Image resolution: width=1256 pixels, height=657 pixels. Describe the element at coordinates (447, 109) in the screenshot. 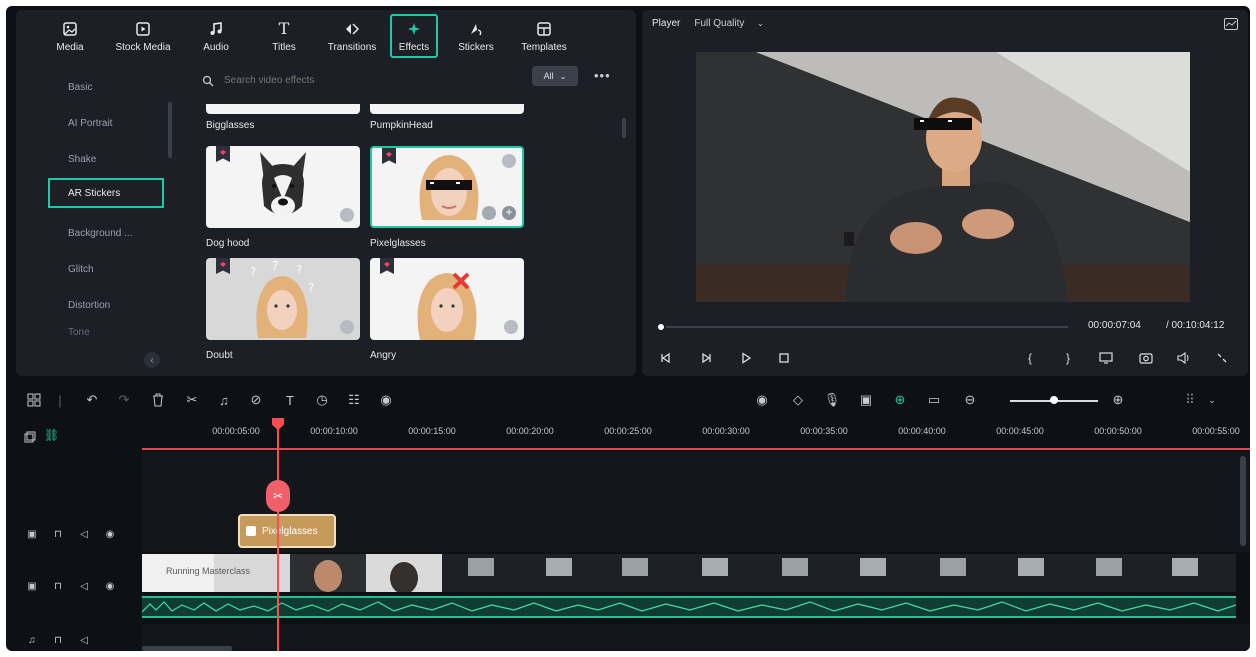

I see `effect-thumbnail-pumpkinhead` at that location.